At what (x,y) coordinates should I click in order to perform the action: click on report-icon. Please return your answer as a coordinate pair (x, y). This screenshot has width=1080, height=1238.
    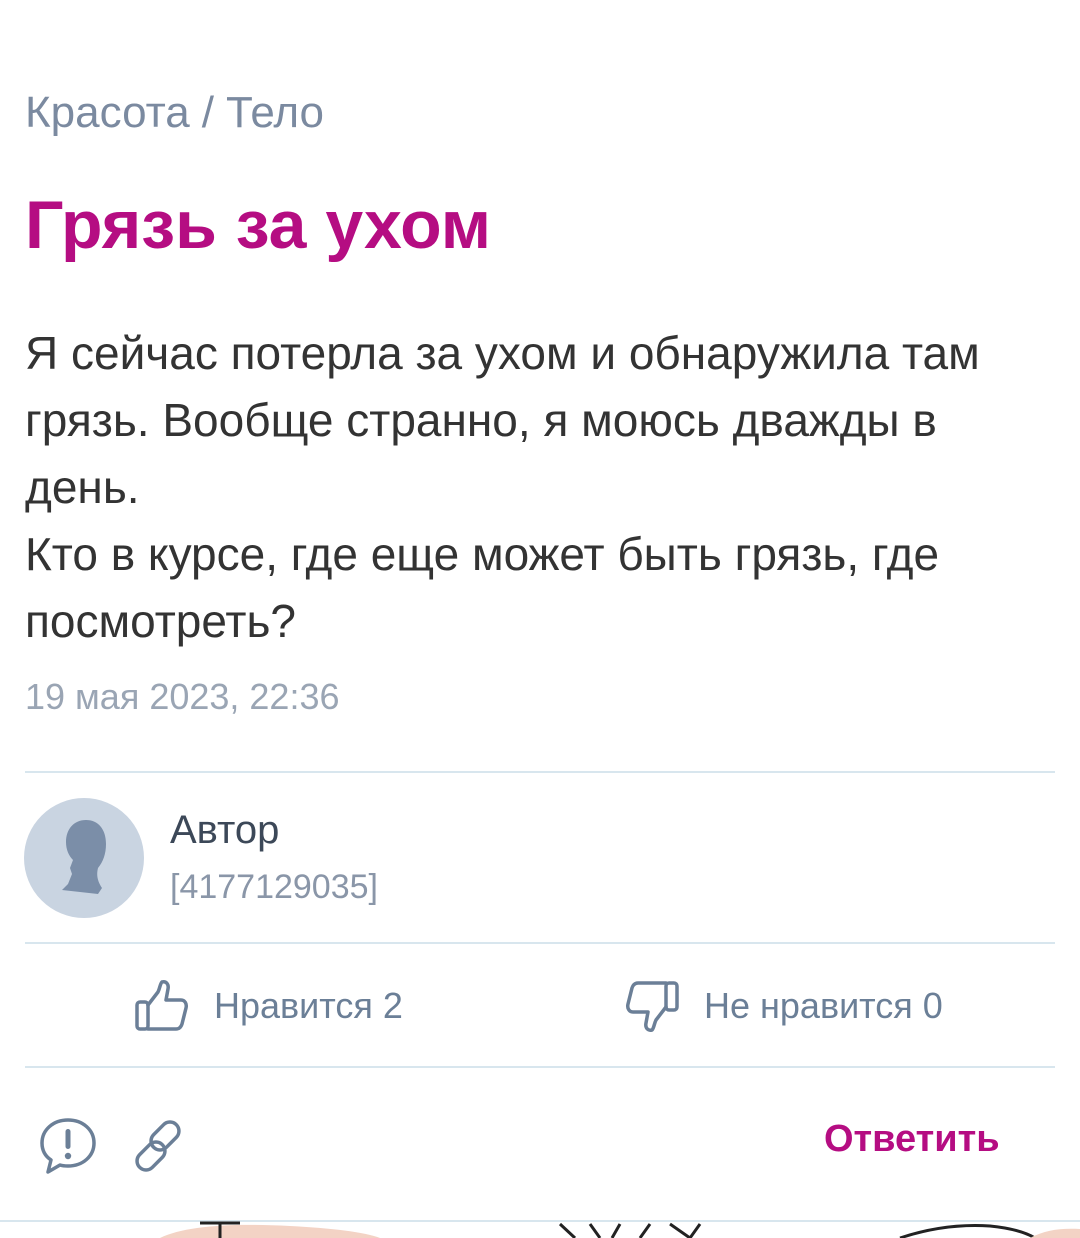
    Looking at the image, I should click on (68, 1146).